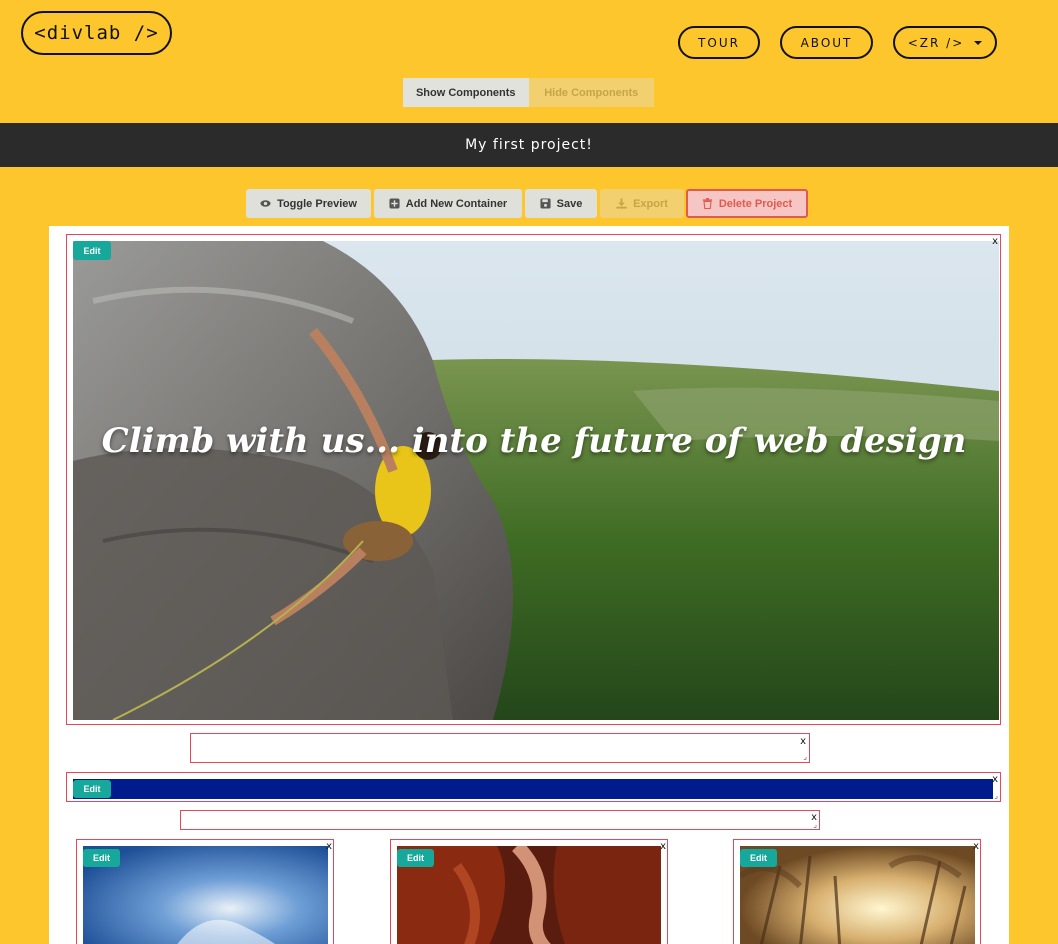 Image resolution: width=1058 pixels, height=944 pixels. I want to click on project-title: My first project!, so click(529, 145).